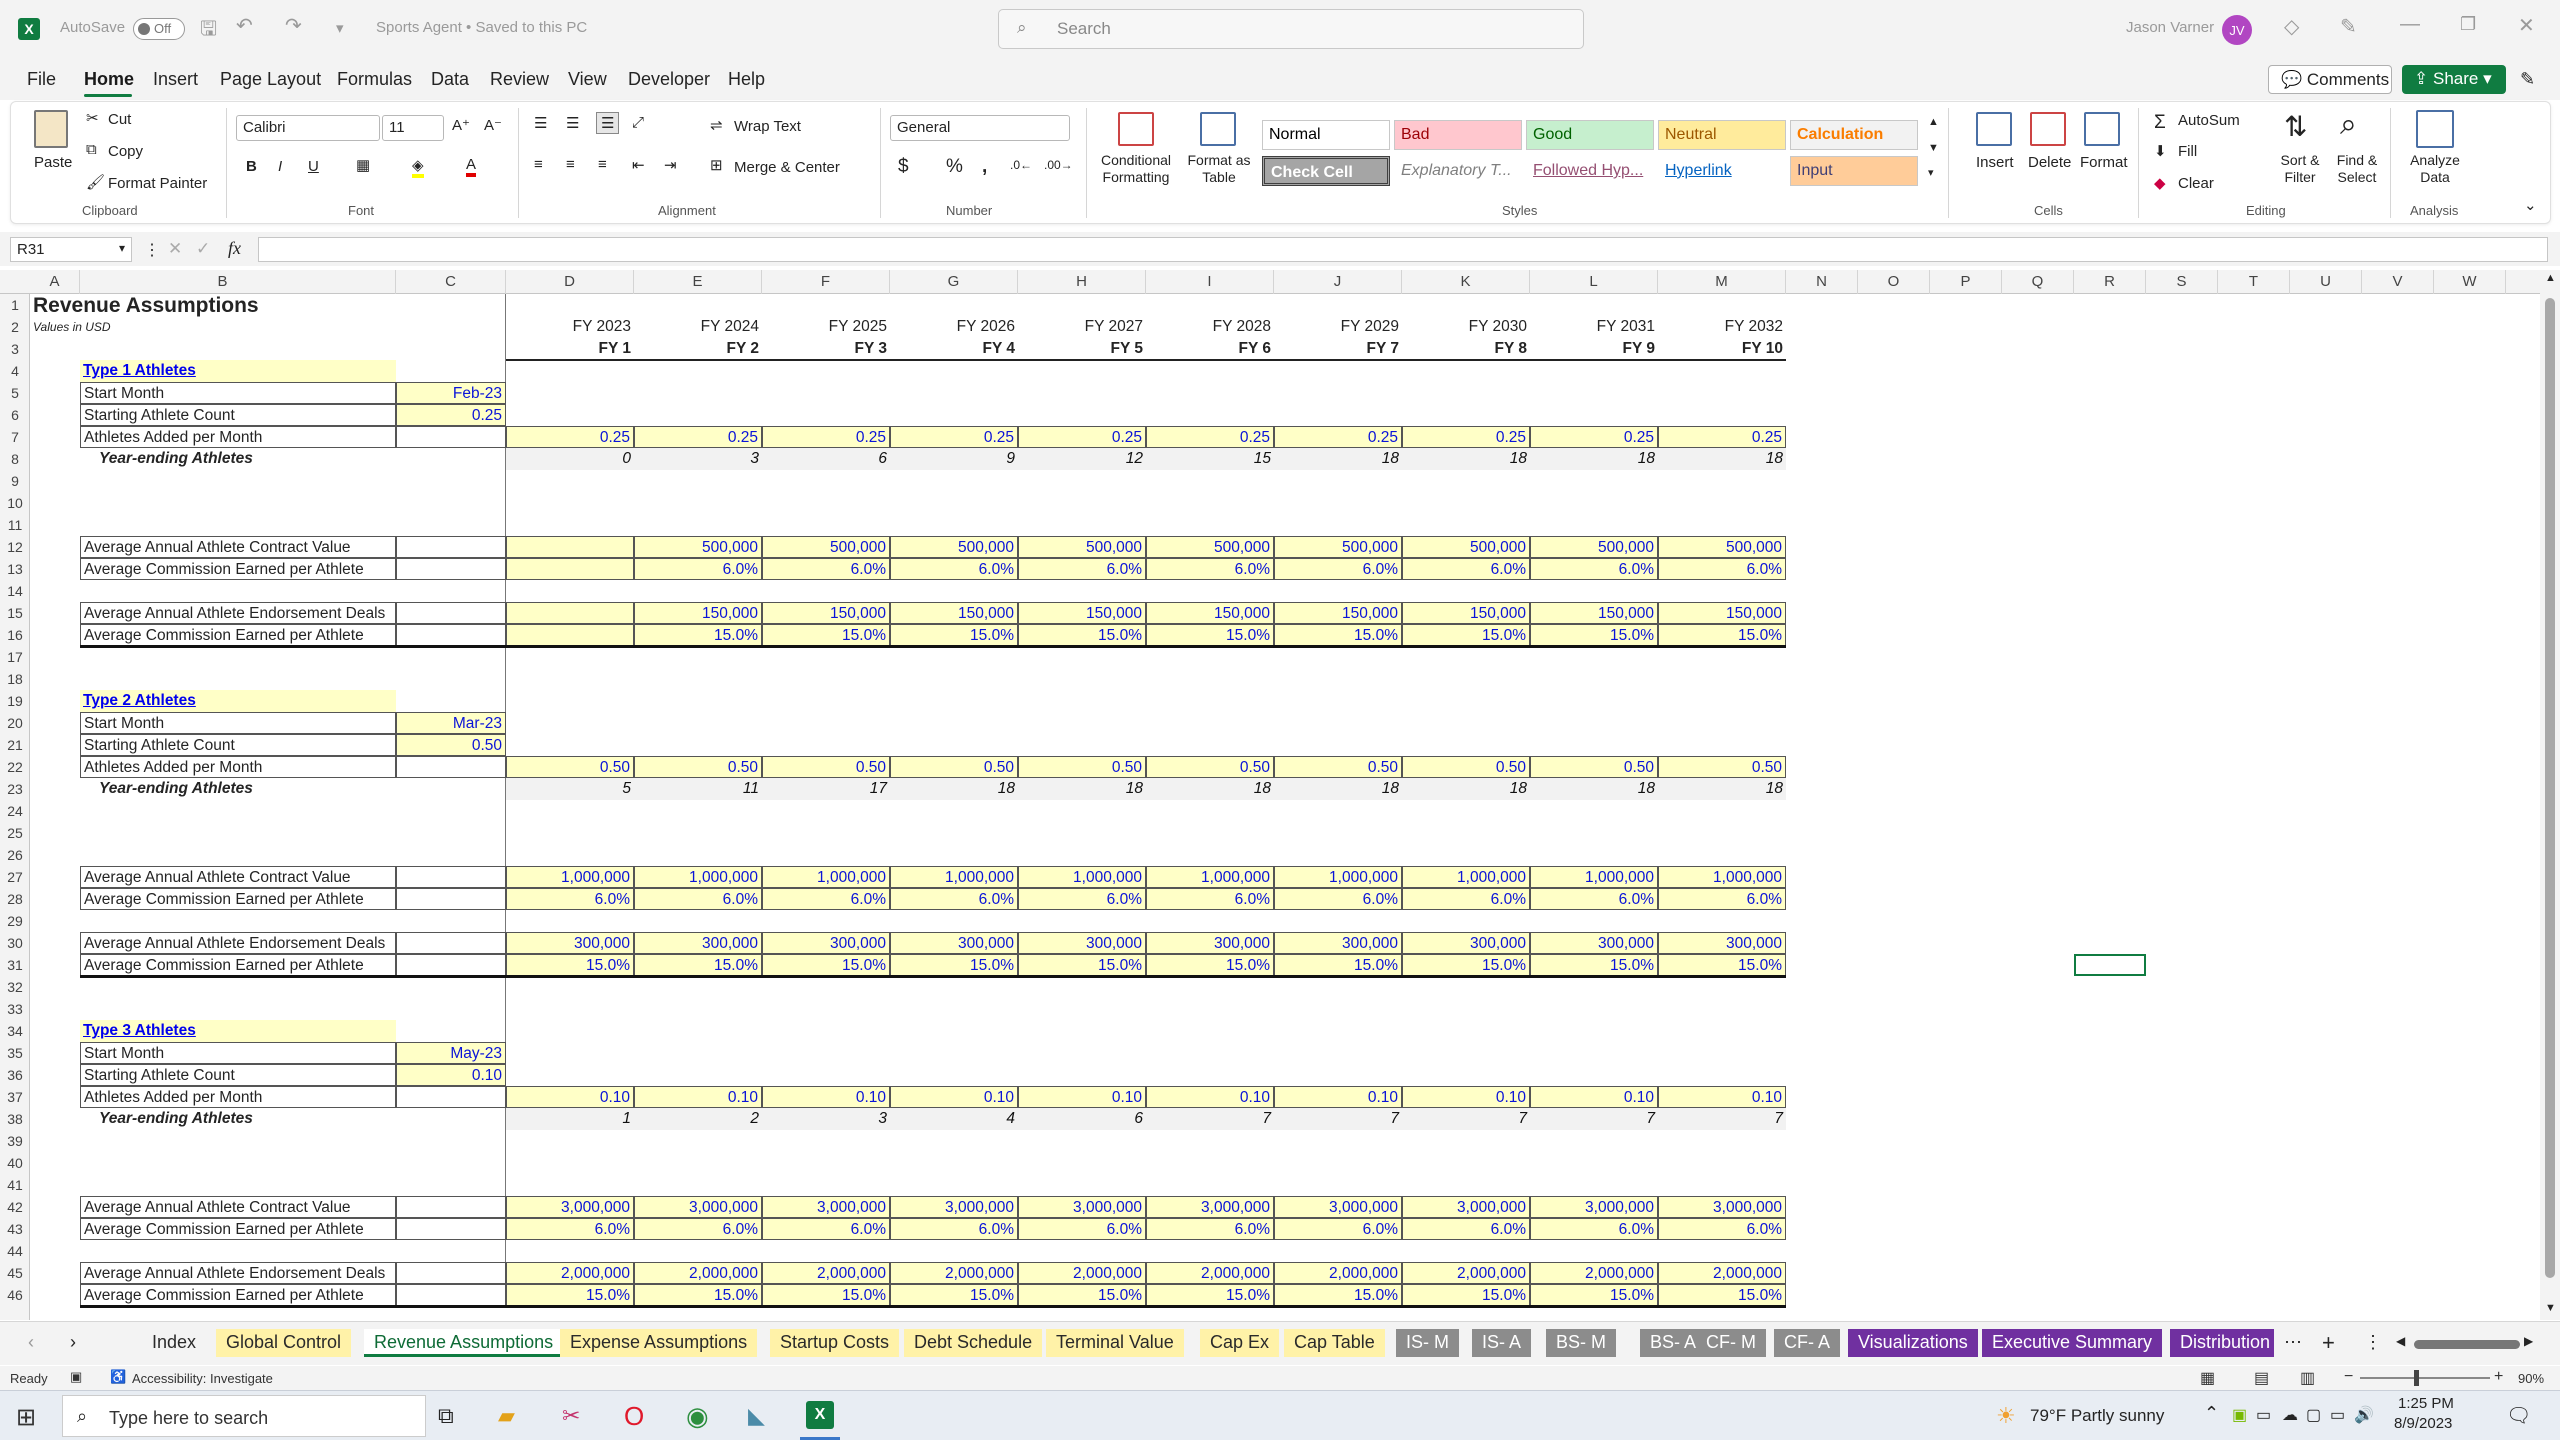 The width and height of the screenshot is (2560, 1440). I want to click on style-calculation: Calculation, so click(1854, 135).